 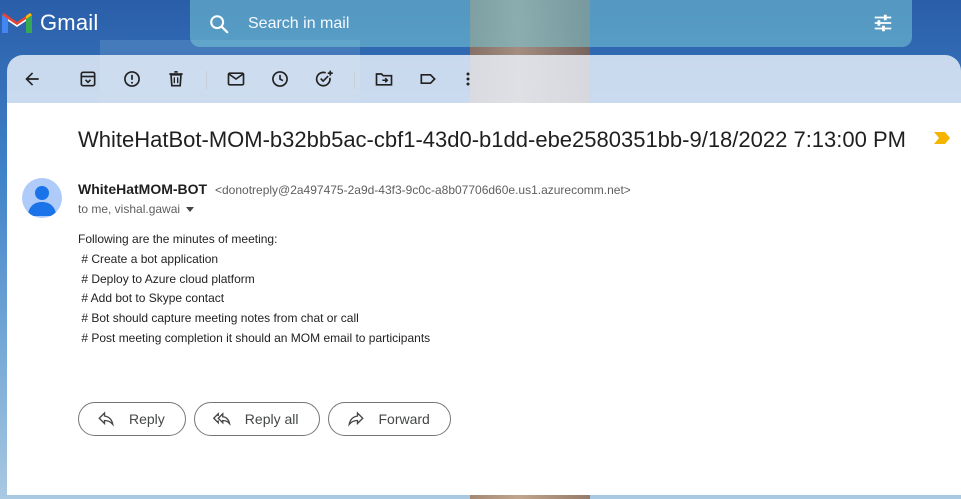 I want to click on body-line: # Deploy to Azure cloud platform, so click(x=166, y=278).